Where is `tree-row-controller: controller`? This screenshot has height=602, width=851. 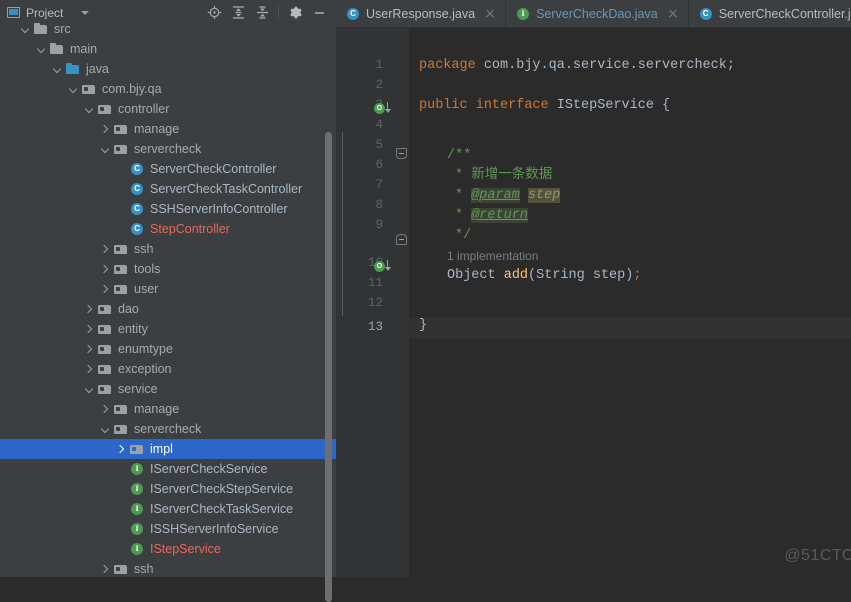
tree-row-controller: controller is located at coordinates (168, 109).